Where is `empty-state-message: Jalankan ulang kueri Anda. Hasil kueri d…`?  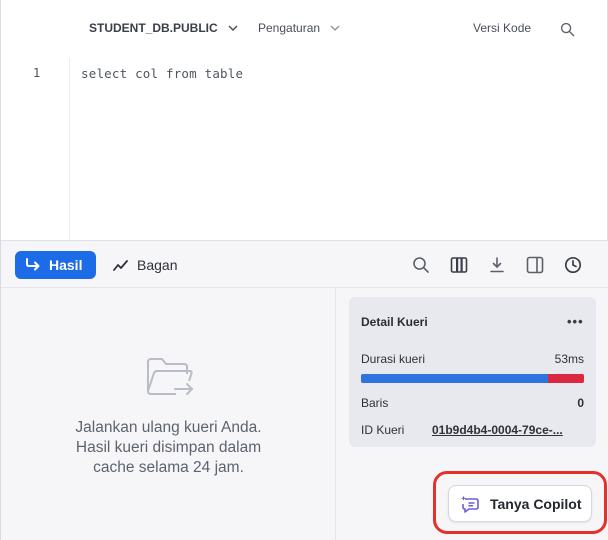 empty-state-message: Jalankan ulang kueri Anda. Hasil kueri d… is located at coordinates (168, 448).